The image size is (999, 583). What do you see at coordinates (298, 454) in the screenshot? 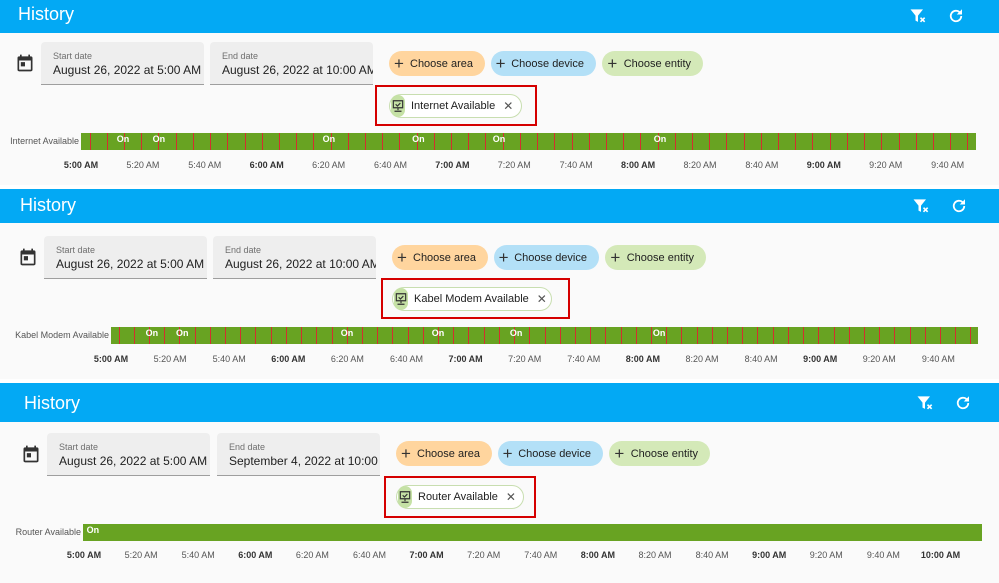
I see `end-date-field: End date September 4, 2022 at 10:00 AM` at bounding box center [298, 454].